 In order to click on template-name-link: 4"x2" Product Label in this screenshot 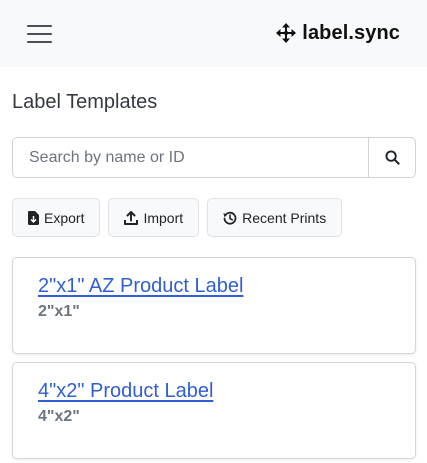, I will do `click(125, 391)`.